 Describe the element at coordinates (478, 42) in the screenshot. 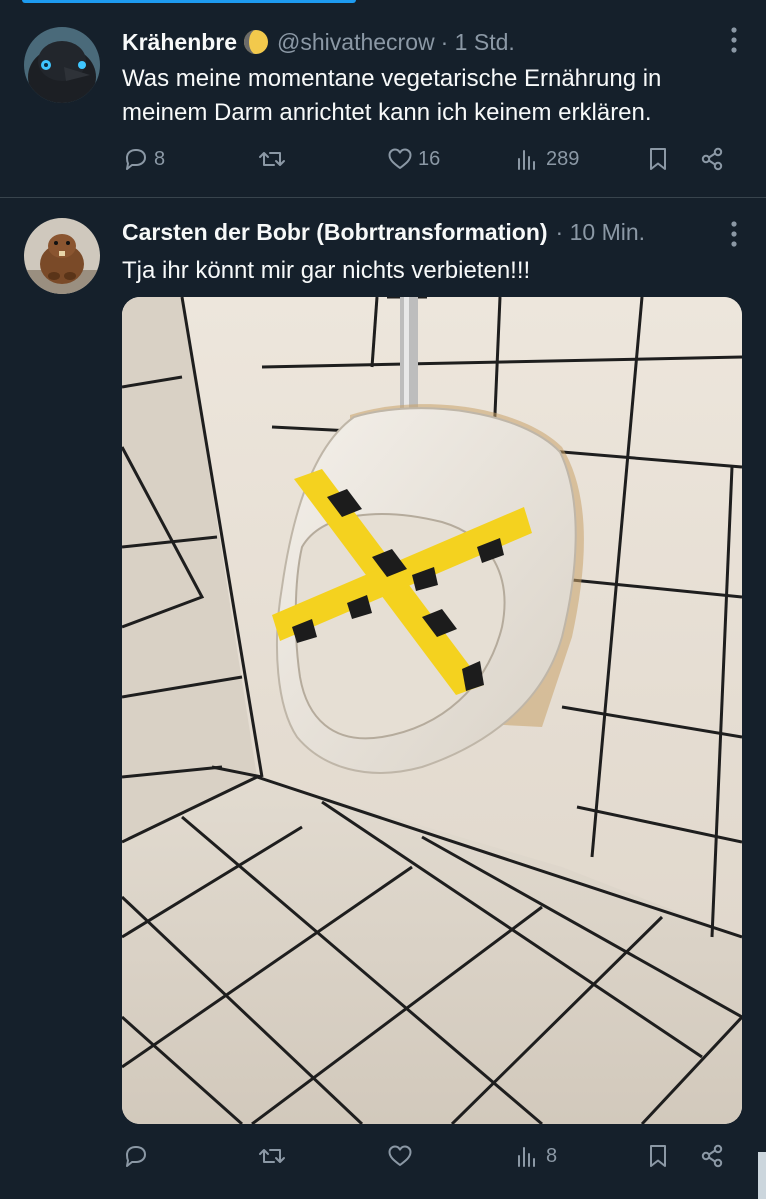

I see `timestamp: · 1 Std.` at that location.